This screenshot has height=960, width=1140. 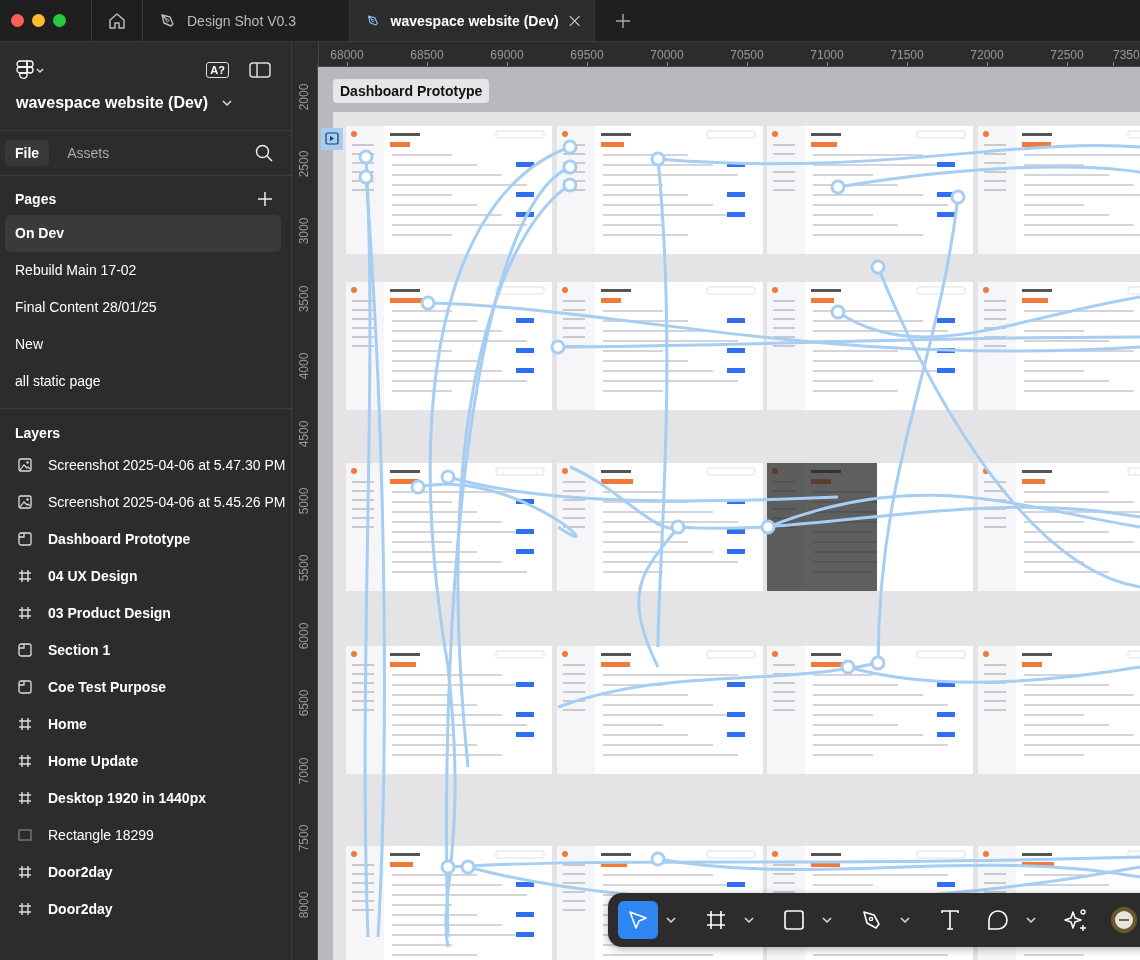 I want to click on ruler-label: 6500, so click(x=304, y=703).